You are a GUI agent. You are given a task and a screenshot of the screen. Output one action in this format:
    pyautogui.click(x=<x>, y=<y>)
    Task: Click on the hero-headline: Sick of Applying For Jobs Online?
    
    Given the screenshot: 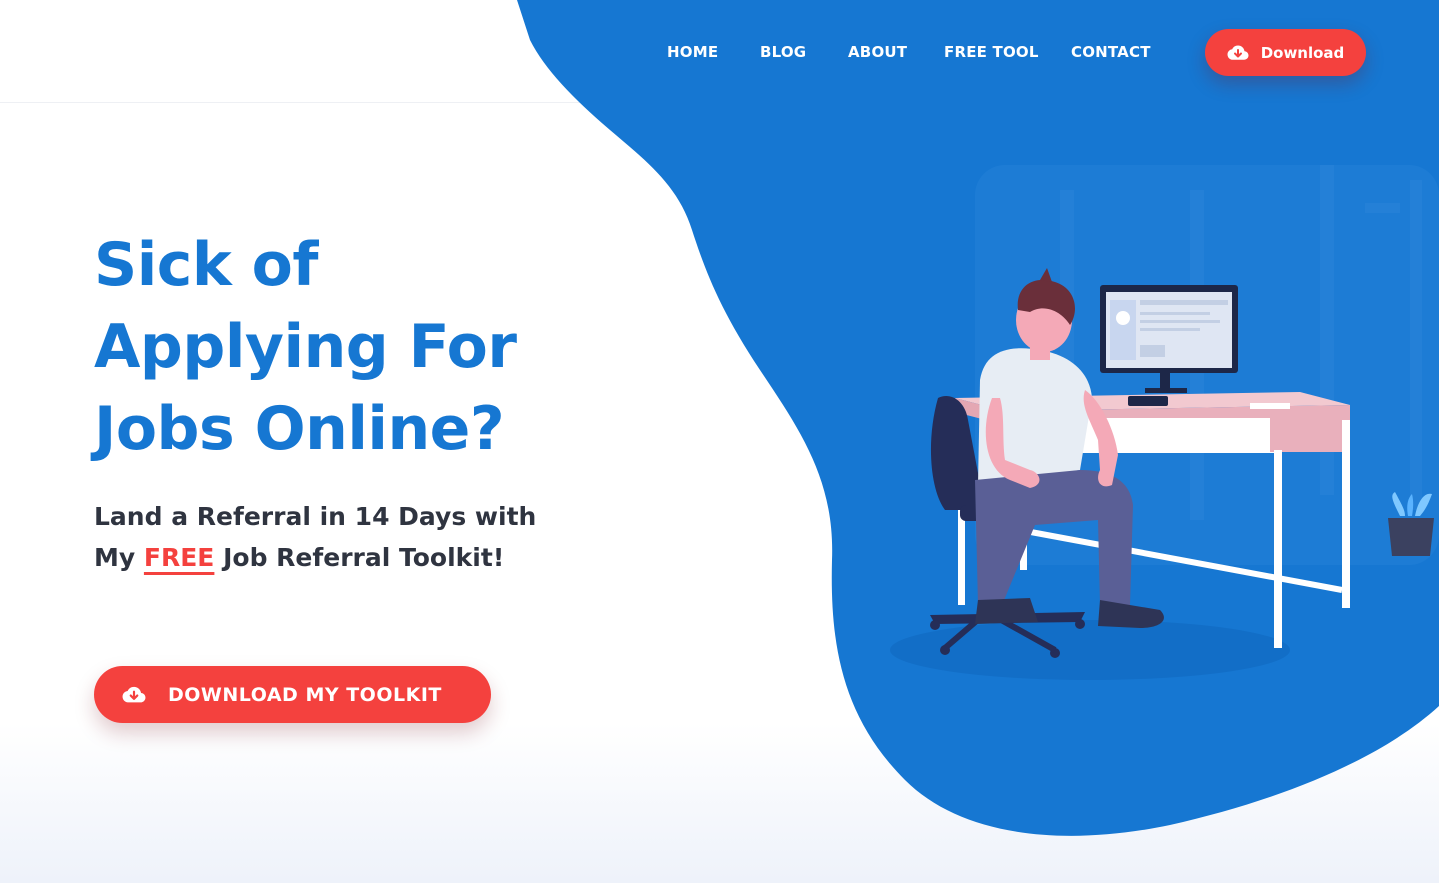 What is the action you would take?
    pyautogui.click(x=354, y=347)
    